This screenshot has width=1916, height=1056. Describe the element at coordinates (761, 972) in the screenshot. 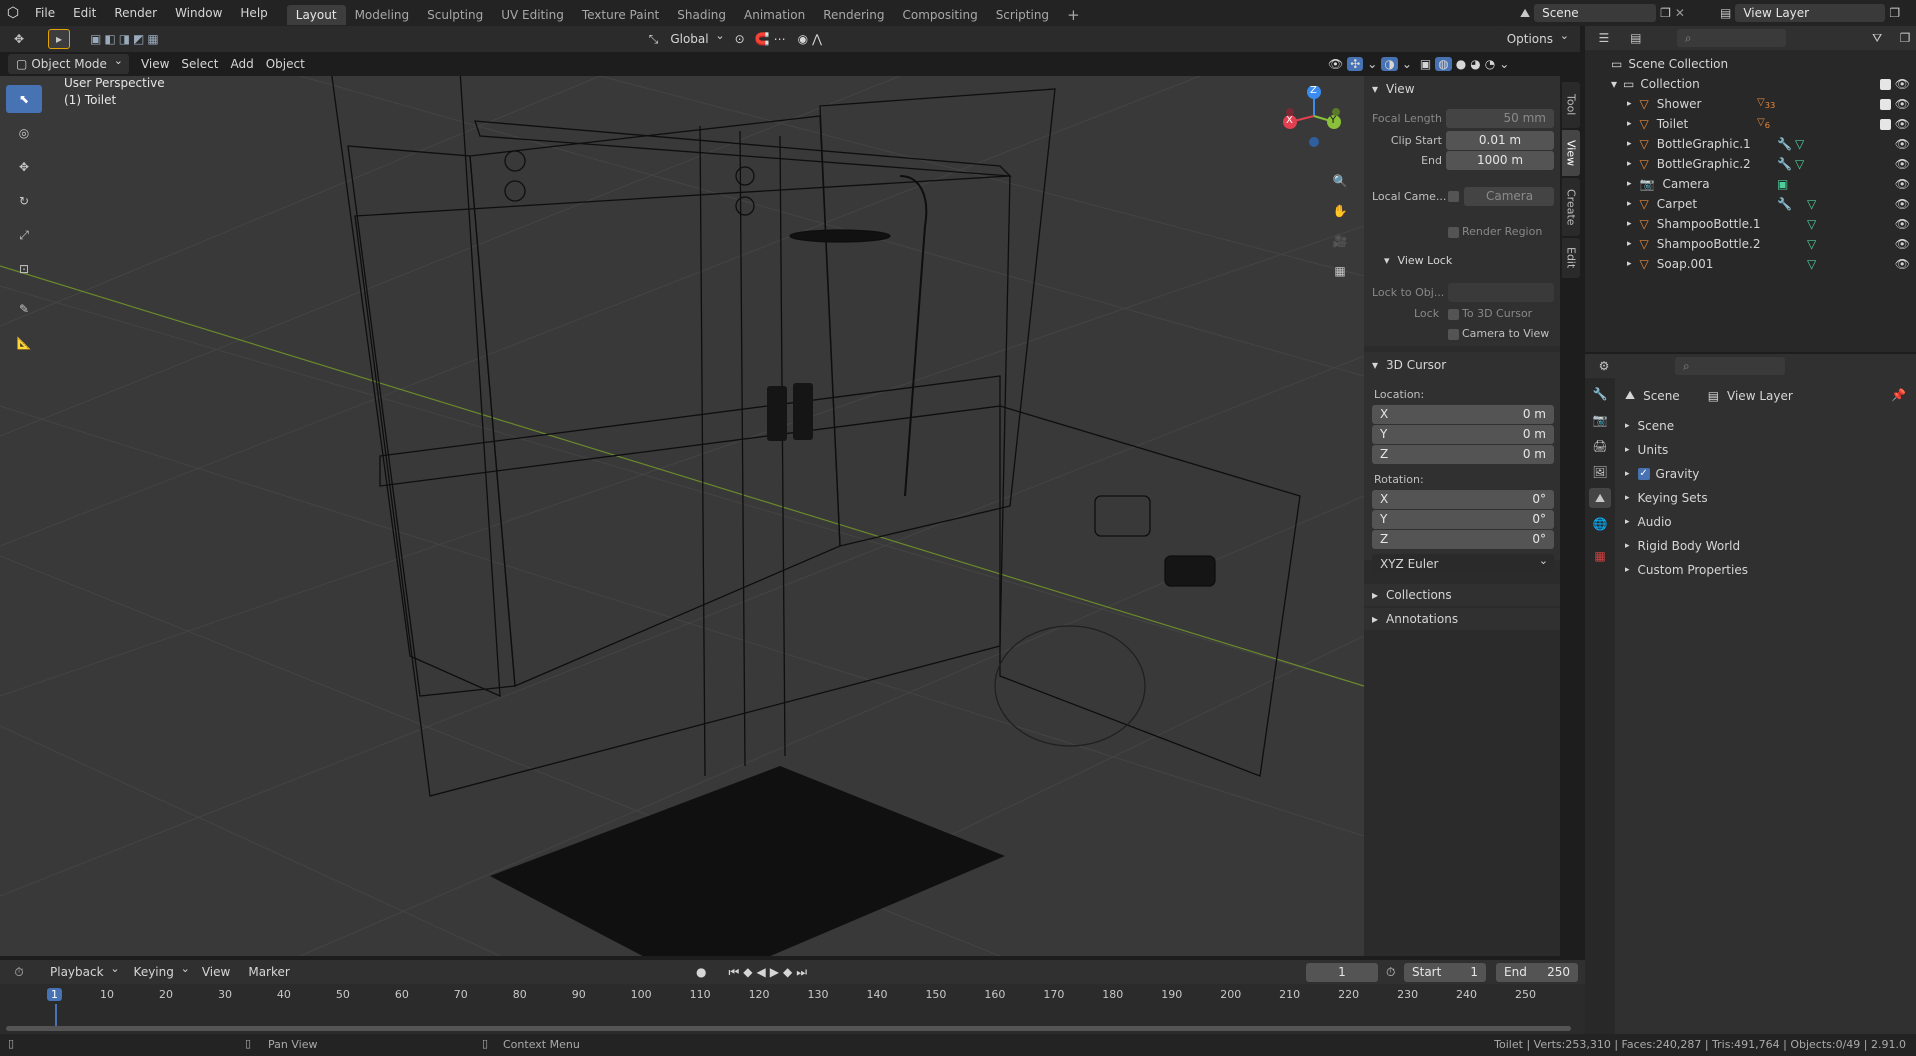

I see `play-reverse-icon: ◀` at that location.